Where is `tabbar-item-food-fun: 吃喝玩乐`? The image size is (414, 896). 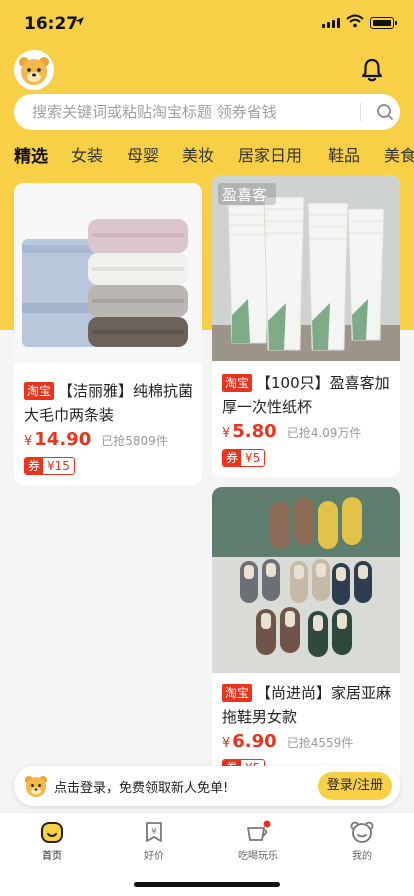 tabbar-item-food-fun: 吃喝玩乐 is located at coordinates (258, 840).